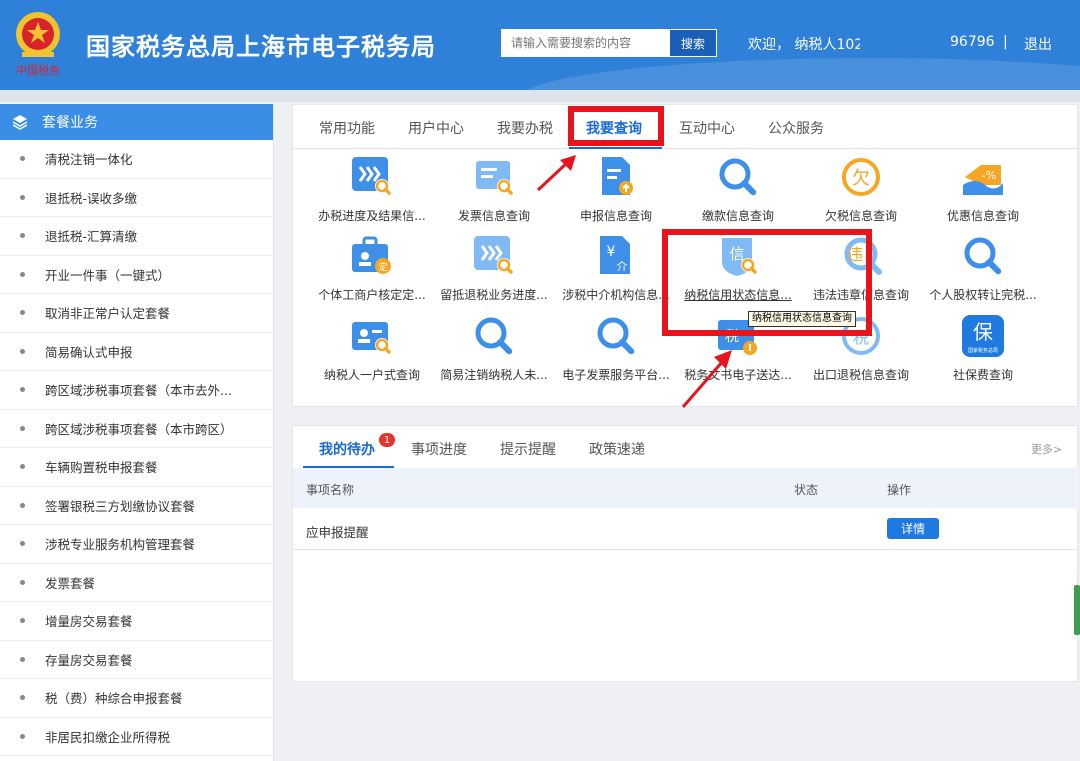 The width and height of the screenshot is (1080, 761). What do you see at coordinates (525, 128) in the screenshot?
I see `tab-tax-handling: 我要办税` at bounding box center [525, 128].